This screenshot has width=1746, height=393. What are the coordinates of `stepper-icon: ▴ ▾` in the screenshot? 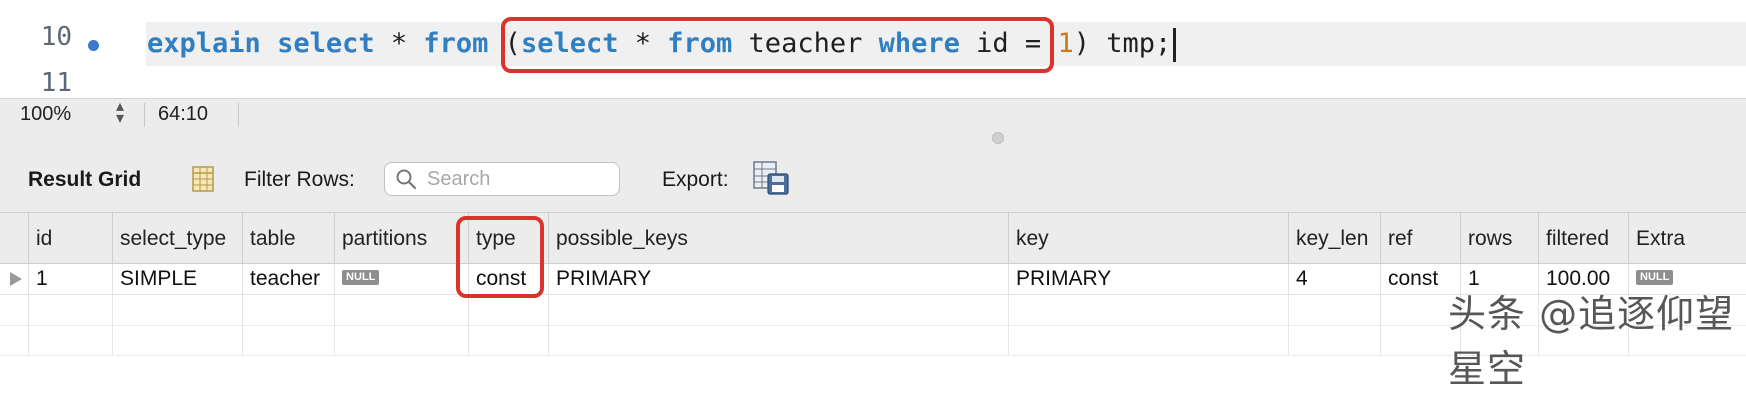 It's located at (120, 113).